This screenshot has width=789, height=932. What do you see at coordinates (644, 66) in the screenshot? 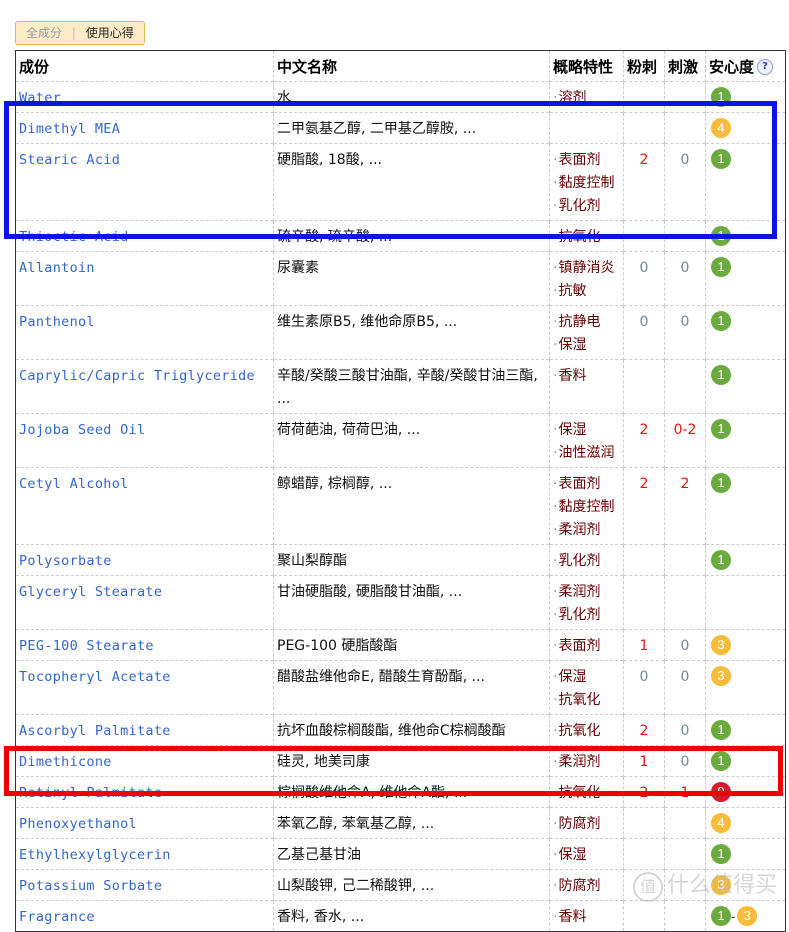
I see `header-acne: 粉刺` at bounding box center [644, 66].